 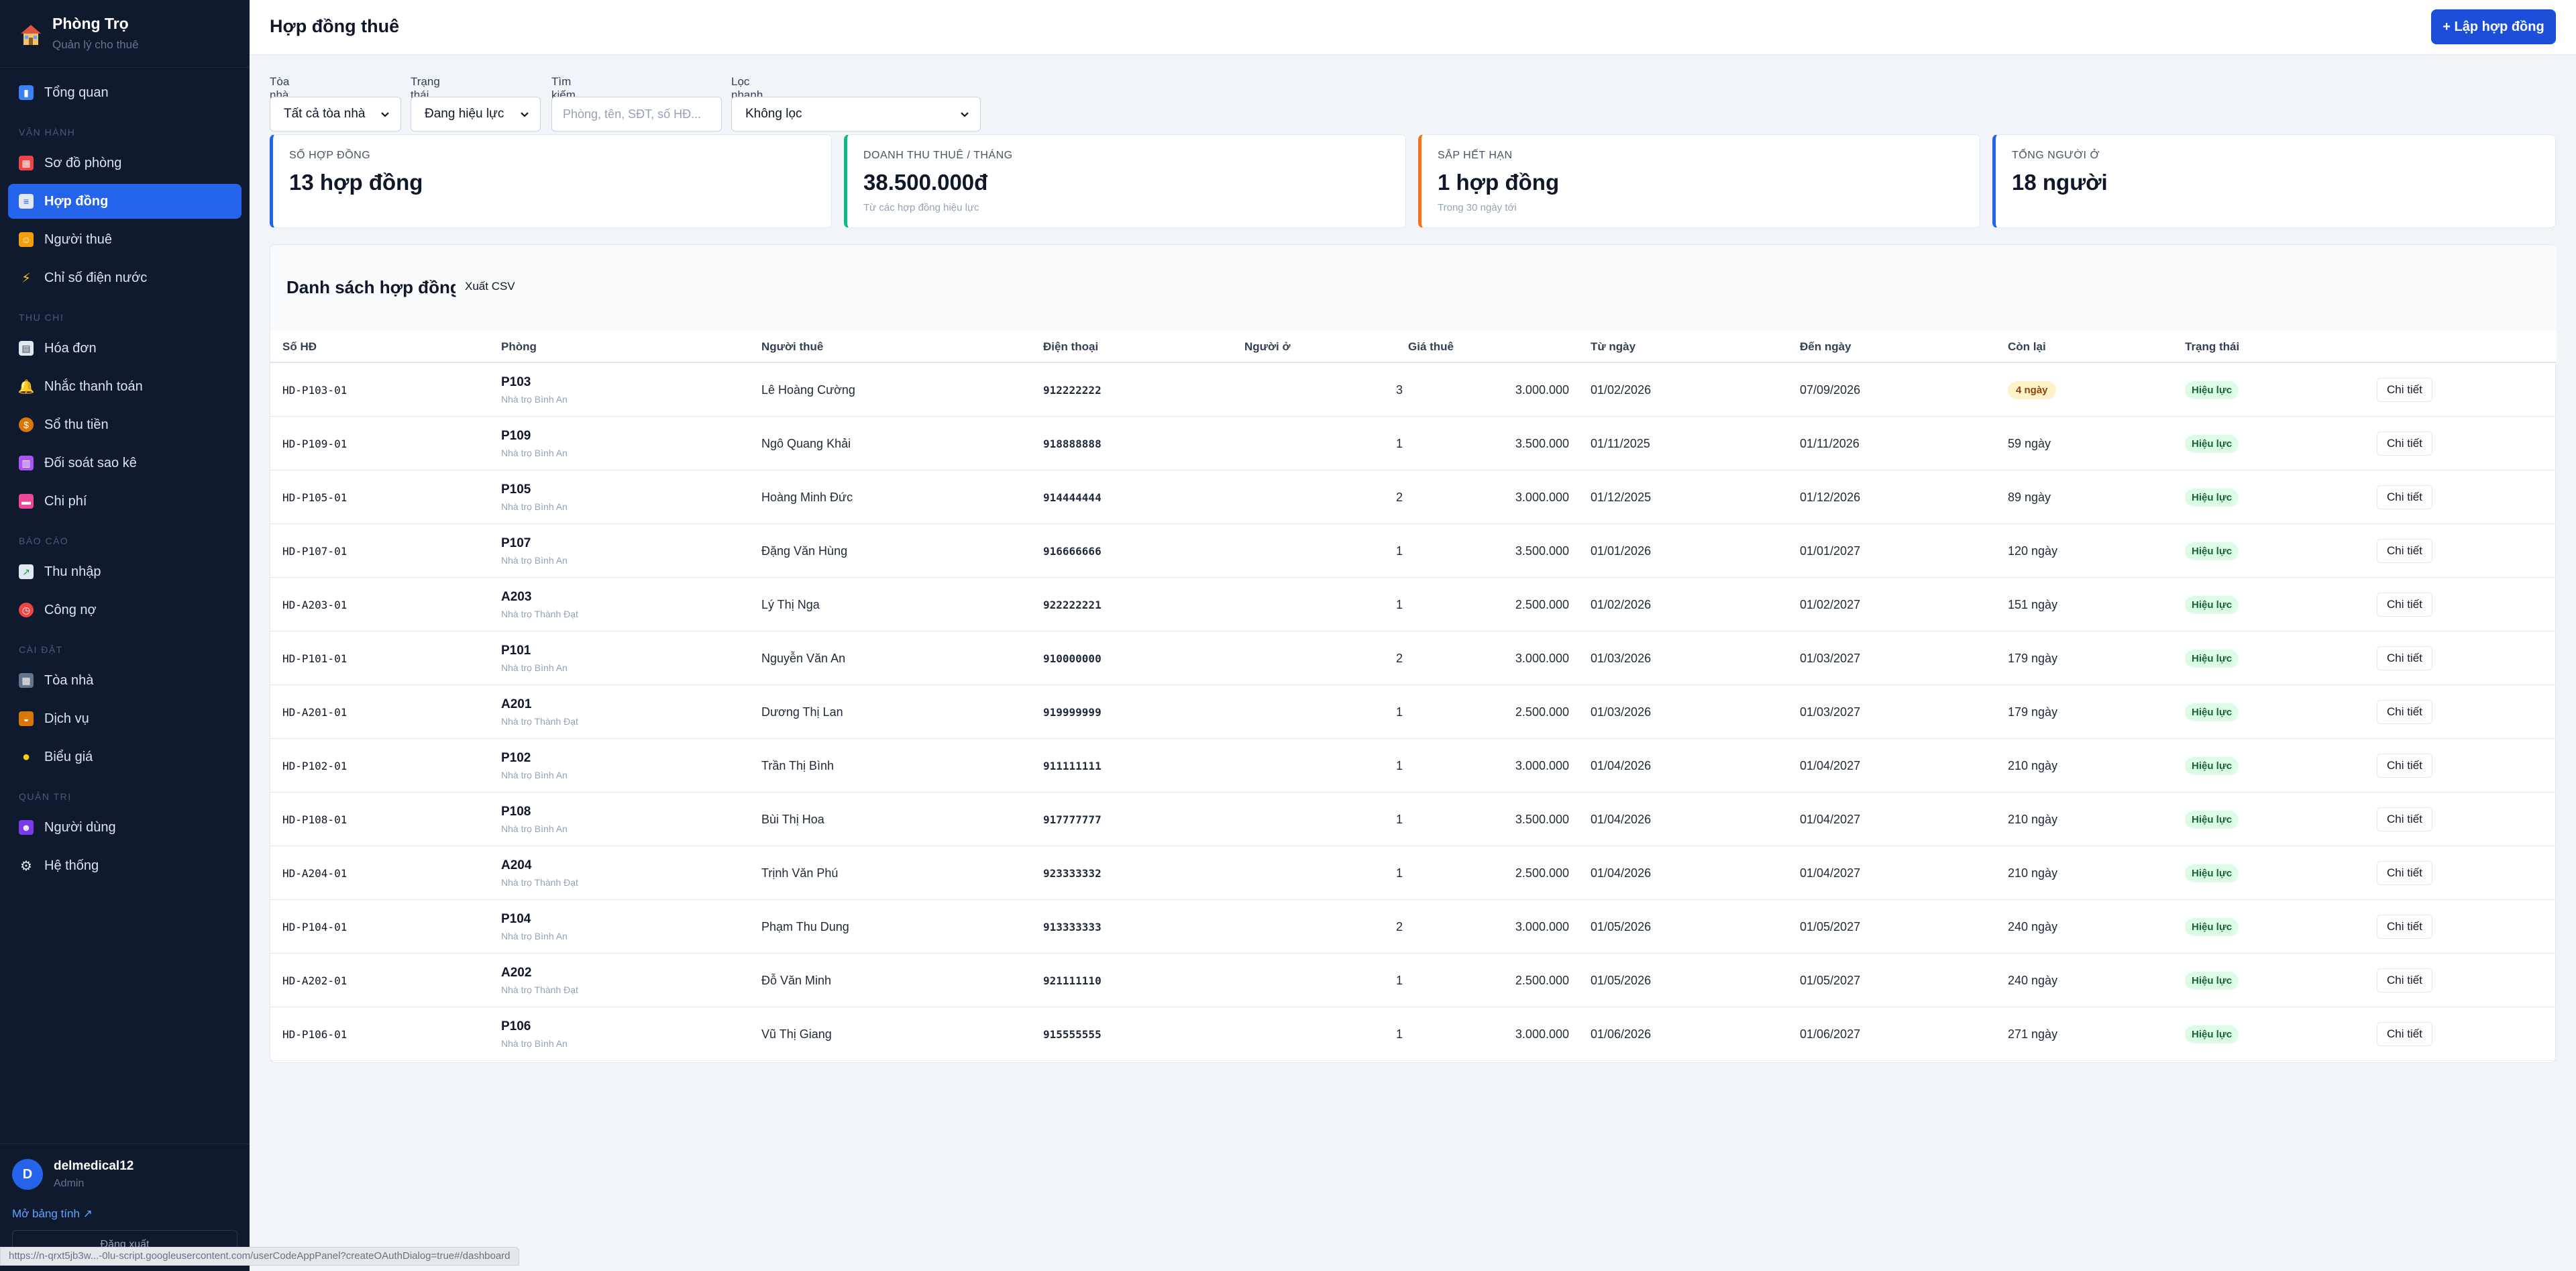 What do you see at coordinates (796, 980) in the screenshot?
I see `tenant-name: Đỗ Văn Minh` at bounding box center [796, 980].